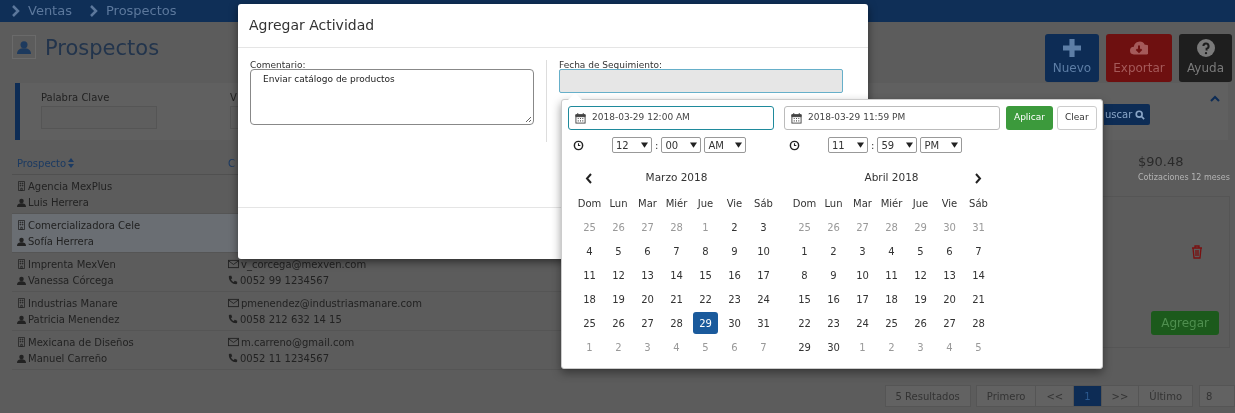 The height and width of the screenshot is (413, 1235). I want to click on weekday-label: Dom, so click(804, 203).